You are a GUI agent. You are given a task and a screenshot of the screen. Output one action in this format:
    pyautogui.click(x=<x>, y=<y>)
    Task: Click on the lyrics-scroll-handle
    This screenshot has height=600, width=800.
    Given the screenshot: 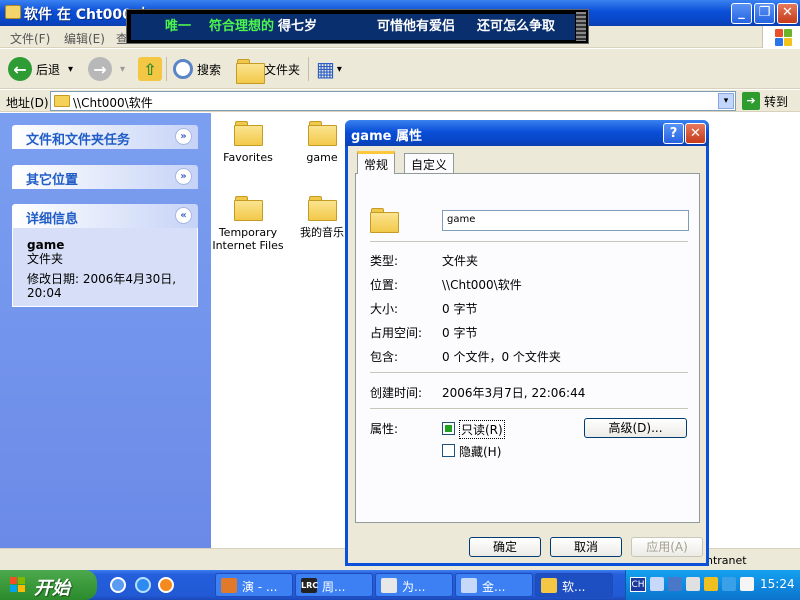 What is the action you would take?
    pyautogui.click(x=581, y=26)
    